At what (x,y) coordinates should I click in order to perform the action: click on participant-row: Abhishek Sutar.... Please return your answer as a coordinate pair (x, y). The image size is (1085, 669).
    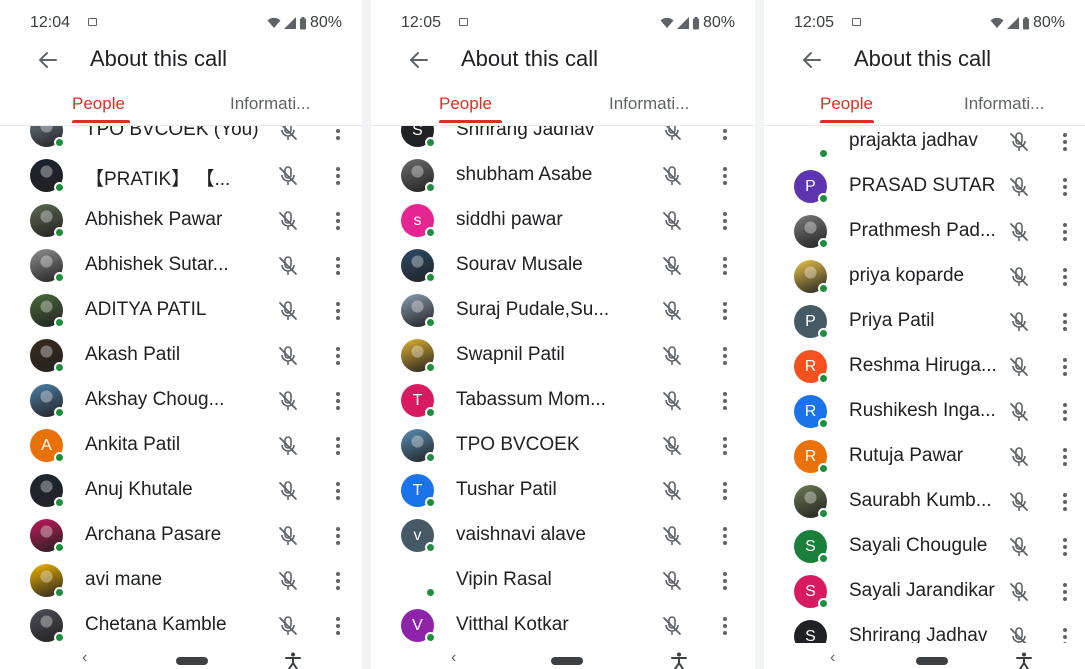
    Looking at the image, I should click on (181, 265).